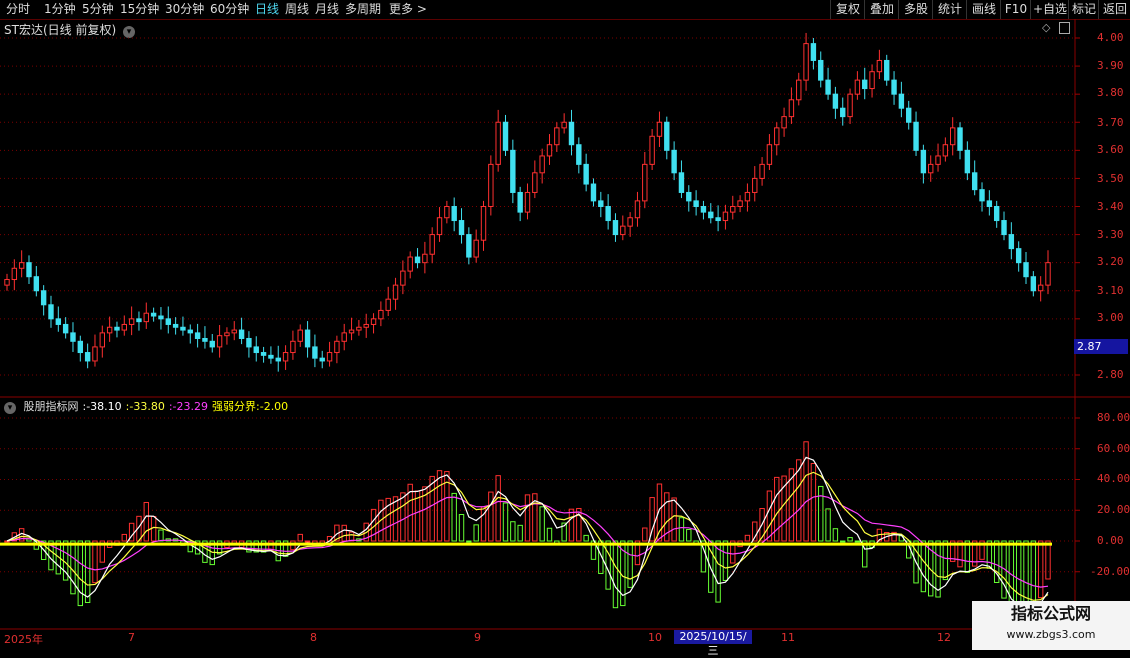 This screenshot has height=658, width=1130. I want to click on date-tick-label: 10, so click(655, 637).